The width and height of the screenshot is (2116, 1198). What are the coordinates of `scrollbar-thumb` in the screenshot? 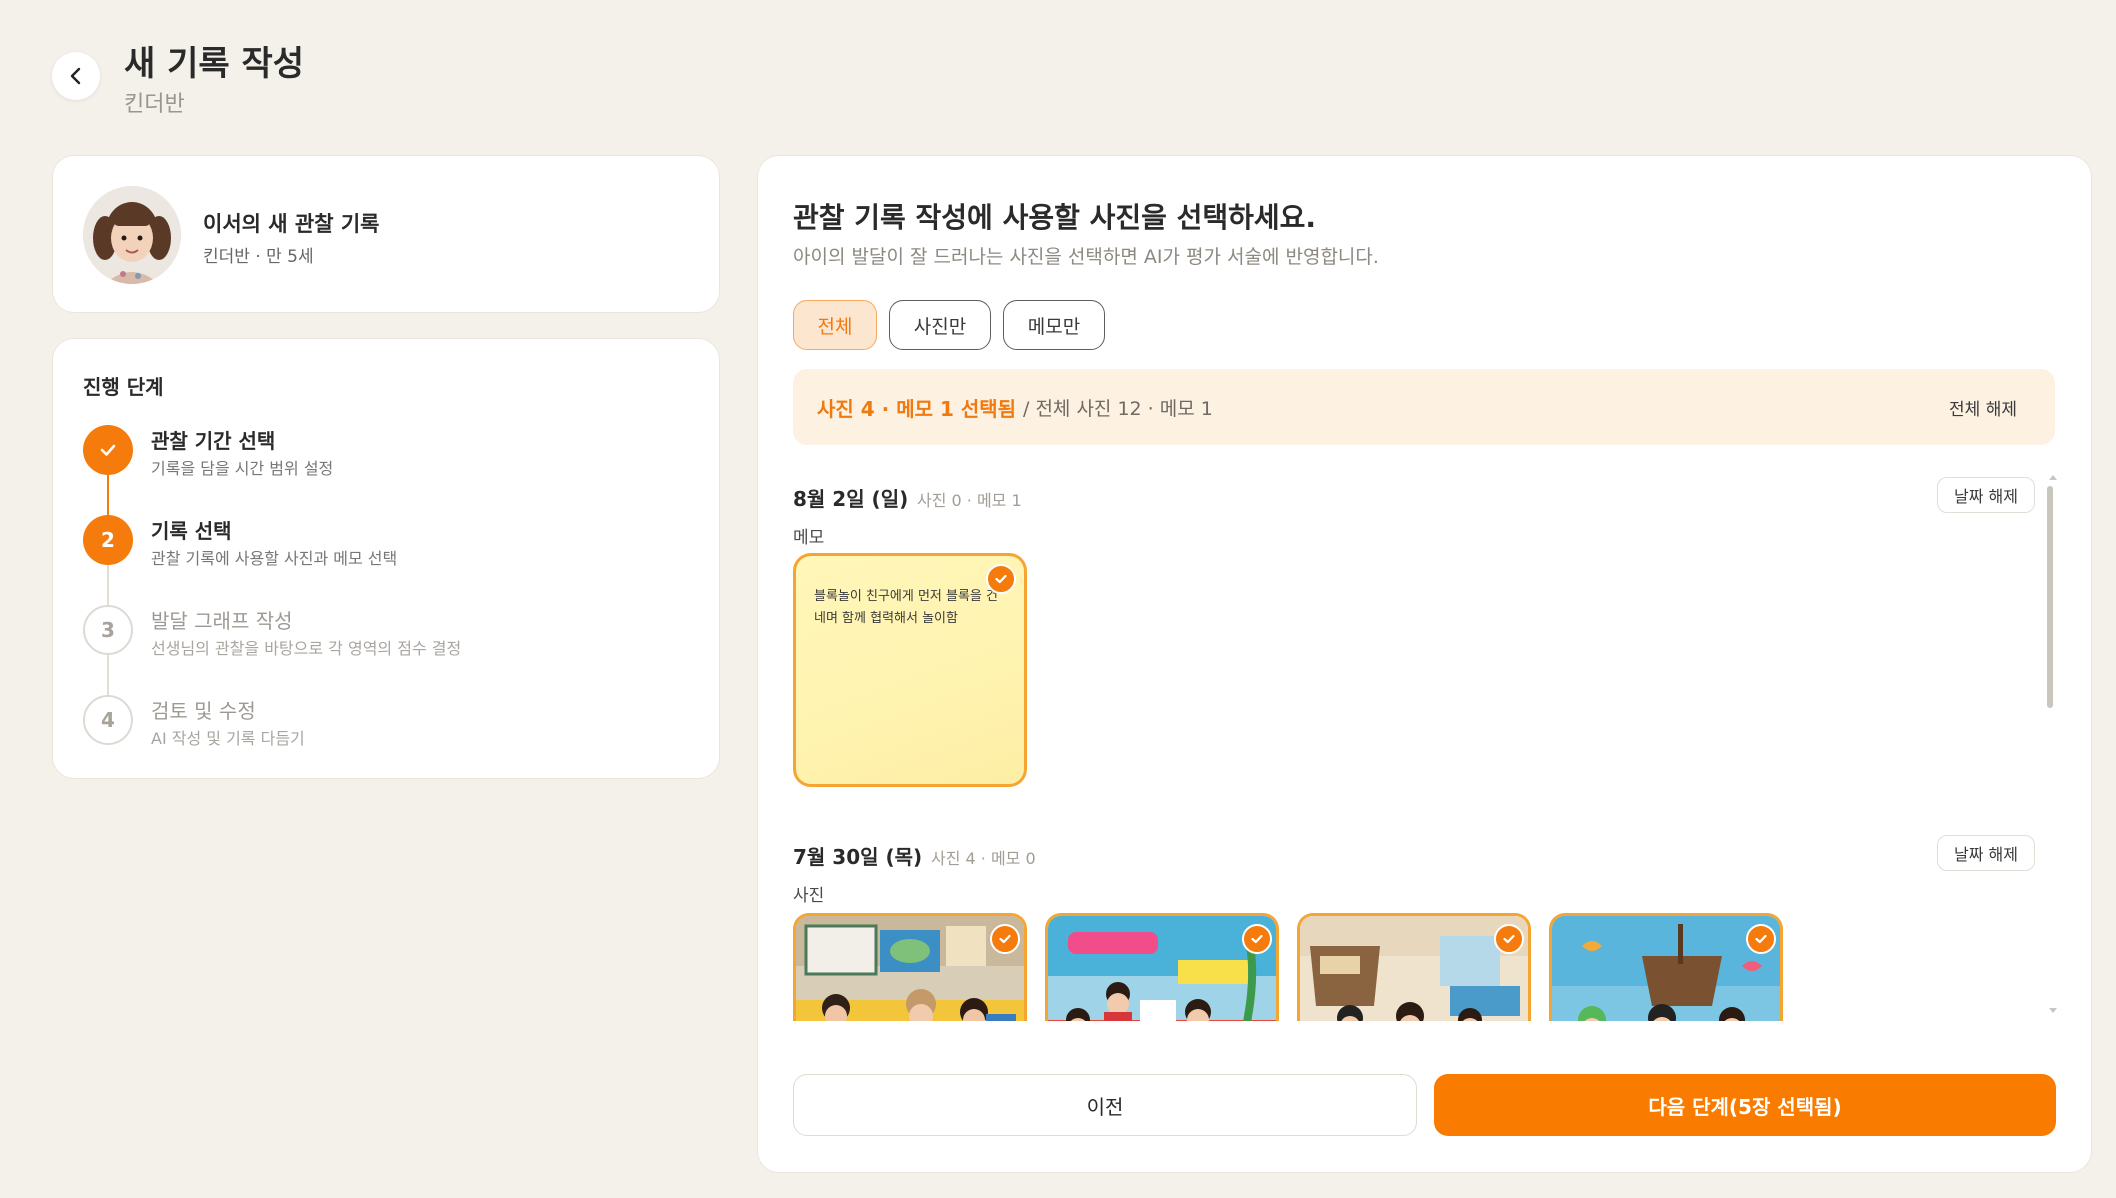 It's located at (2050, 597).